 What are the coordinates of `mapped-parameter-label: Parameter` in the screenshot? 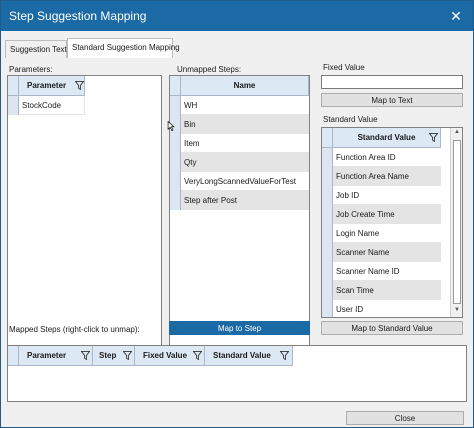 It's located at (47, 355).